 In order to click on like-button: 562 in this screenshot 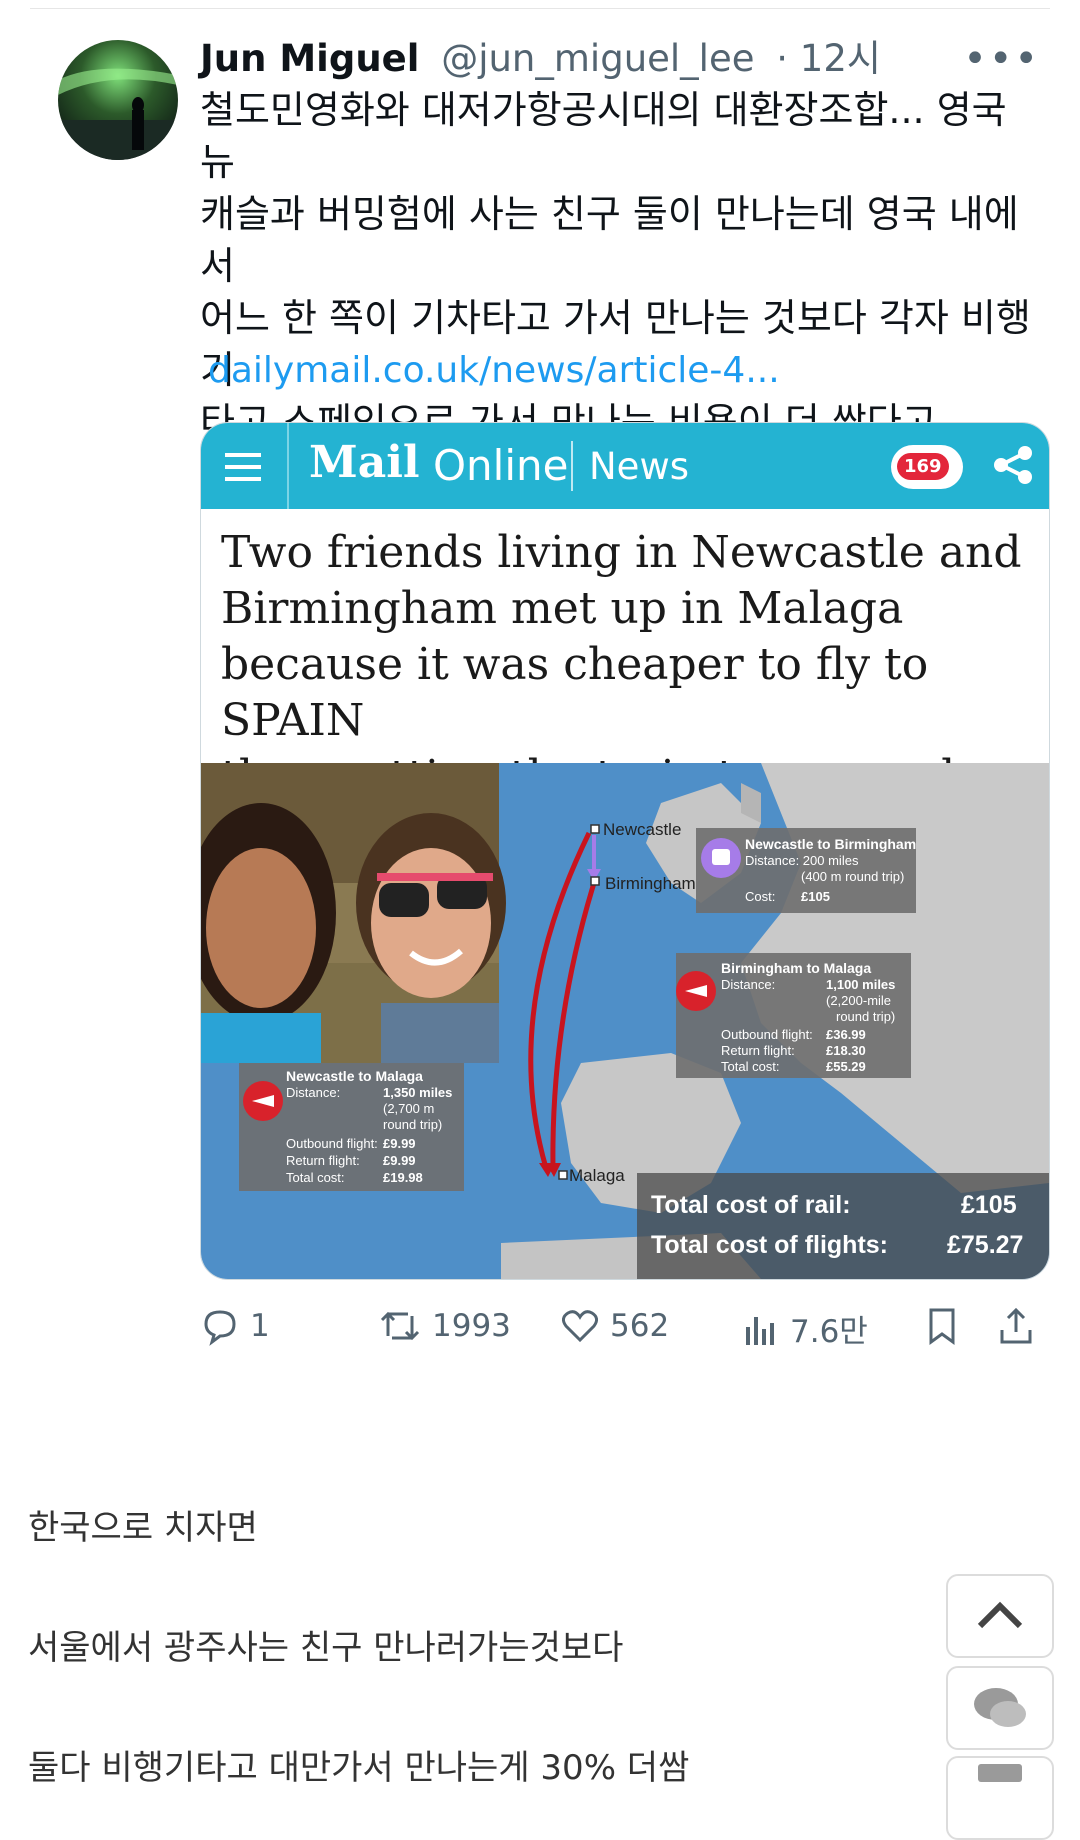, I will do `click(614, 1326)`.